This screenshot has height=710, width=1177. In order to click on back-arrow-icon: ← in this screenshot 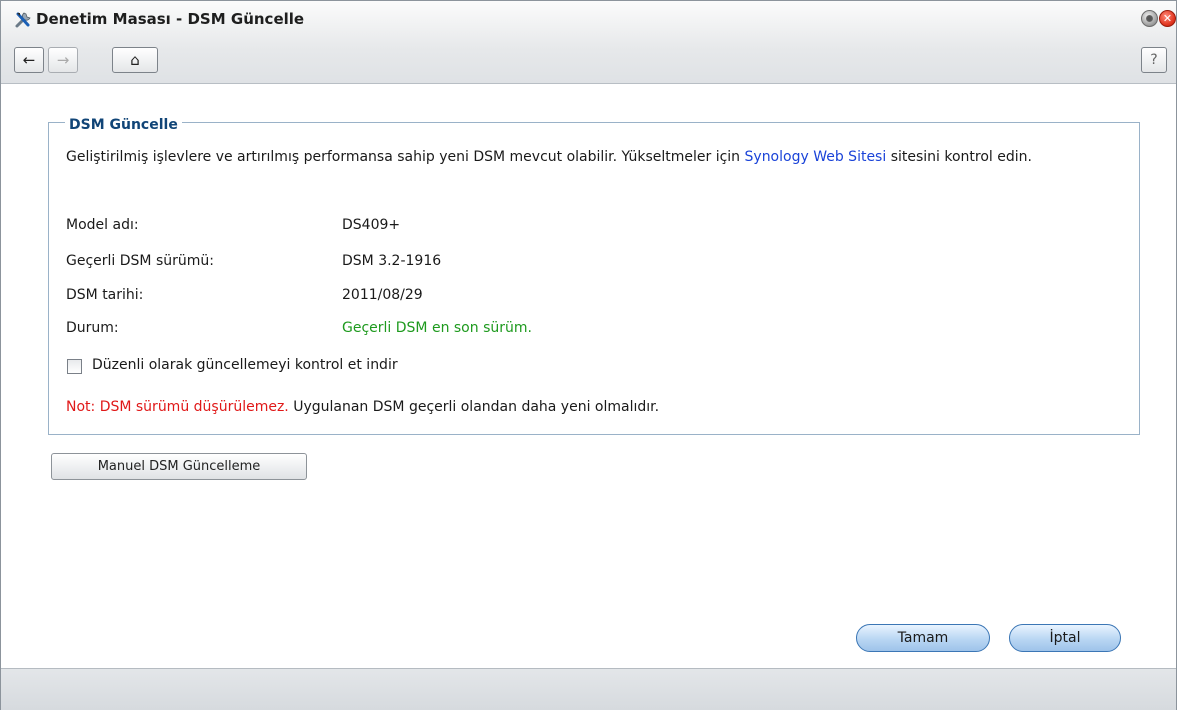, I will do `click(29, 60)`.